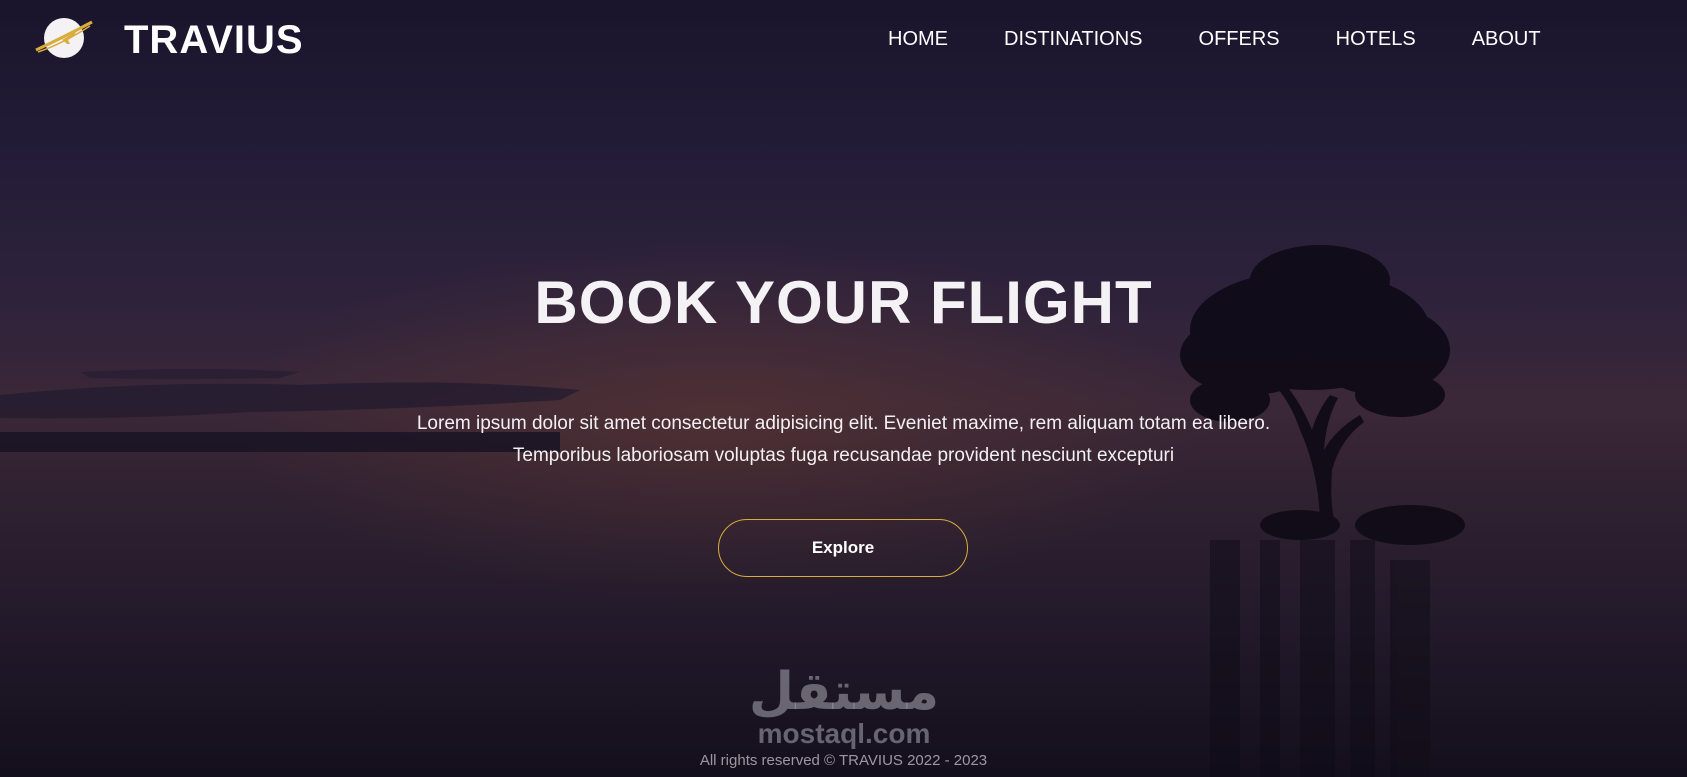 This screenshot has height=777, width=1687. I want to click on nav-item-about: ABOUT, so click(1506, 39).